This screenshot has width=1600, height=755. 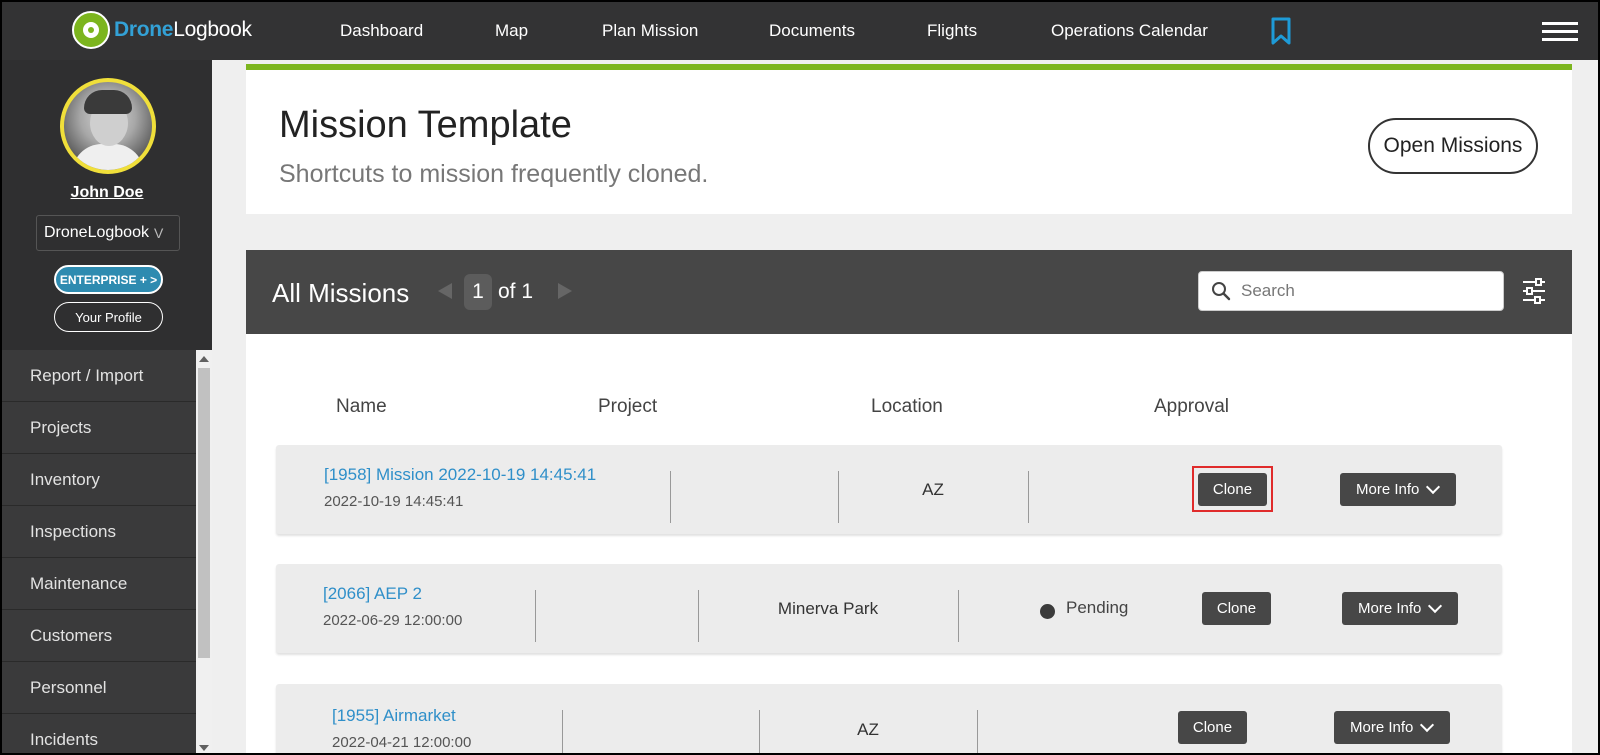 I want to click on nav-map: Map, so click(x=511, y=31).